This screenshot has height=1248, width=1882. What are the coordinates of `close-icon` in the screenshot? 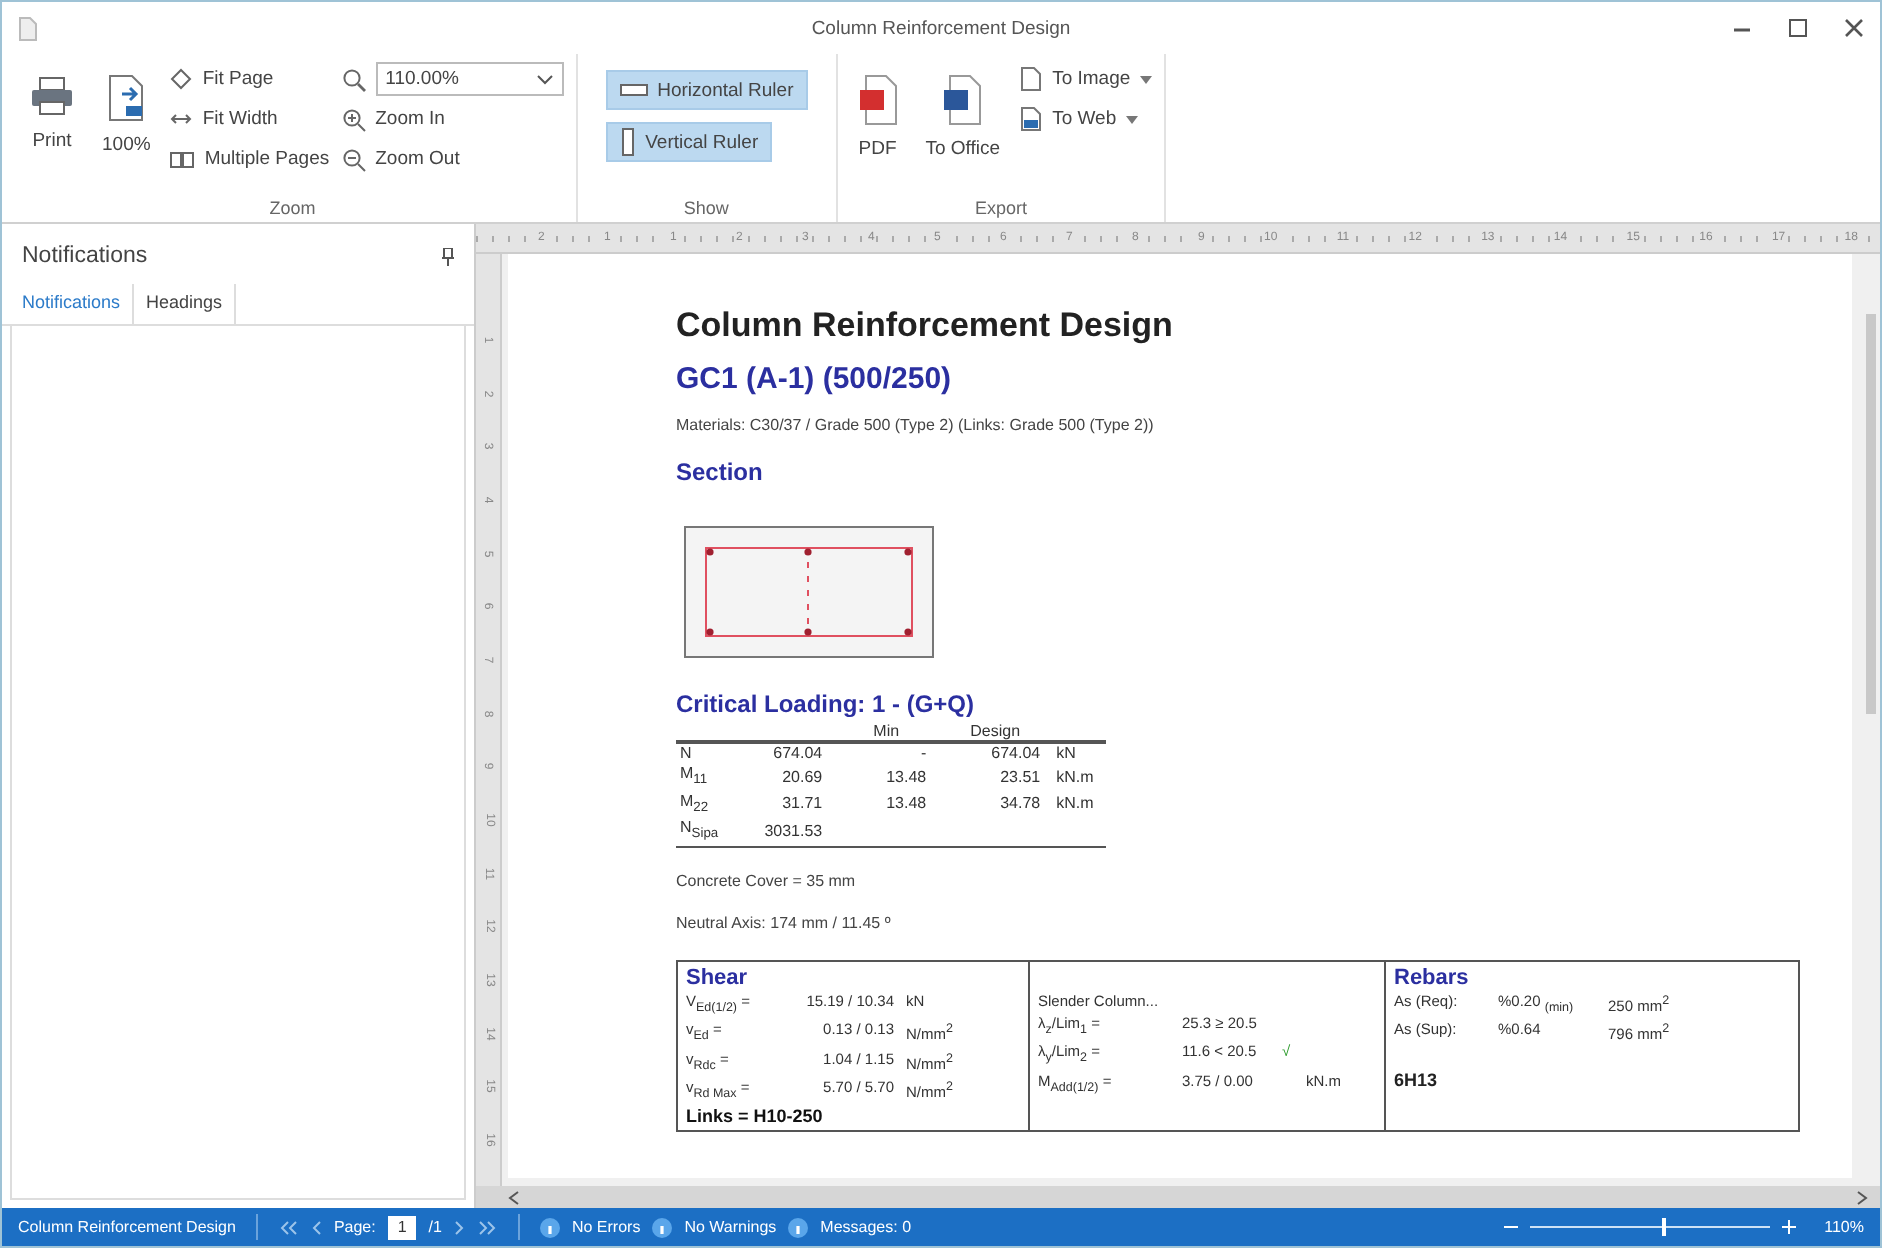 It's located at (1854, 28).